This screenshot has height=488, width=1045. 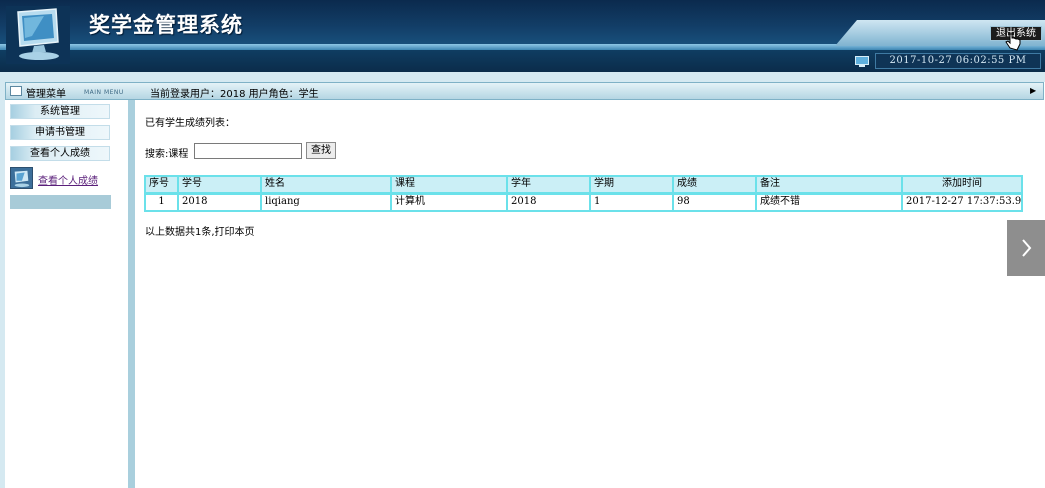 What do you see at coordinates (200, 232) in the screenshot?
I see `summary-text: 以上数据共1条,打印本页` at bounding box center [200, 232].